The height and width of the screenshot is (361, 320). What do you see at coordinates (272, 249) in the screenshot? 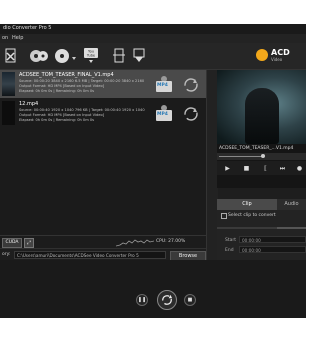
I see `end-time-field: 00:00:00` at bounding box center [272, 249].